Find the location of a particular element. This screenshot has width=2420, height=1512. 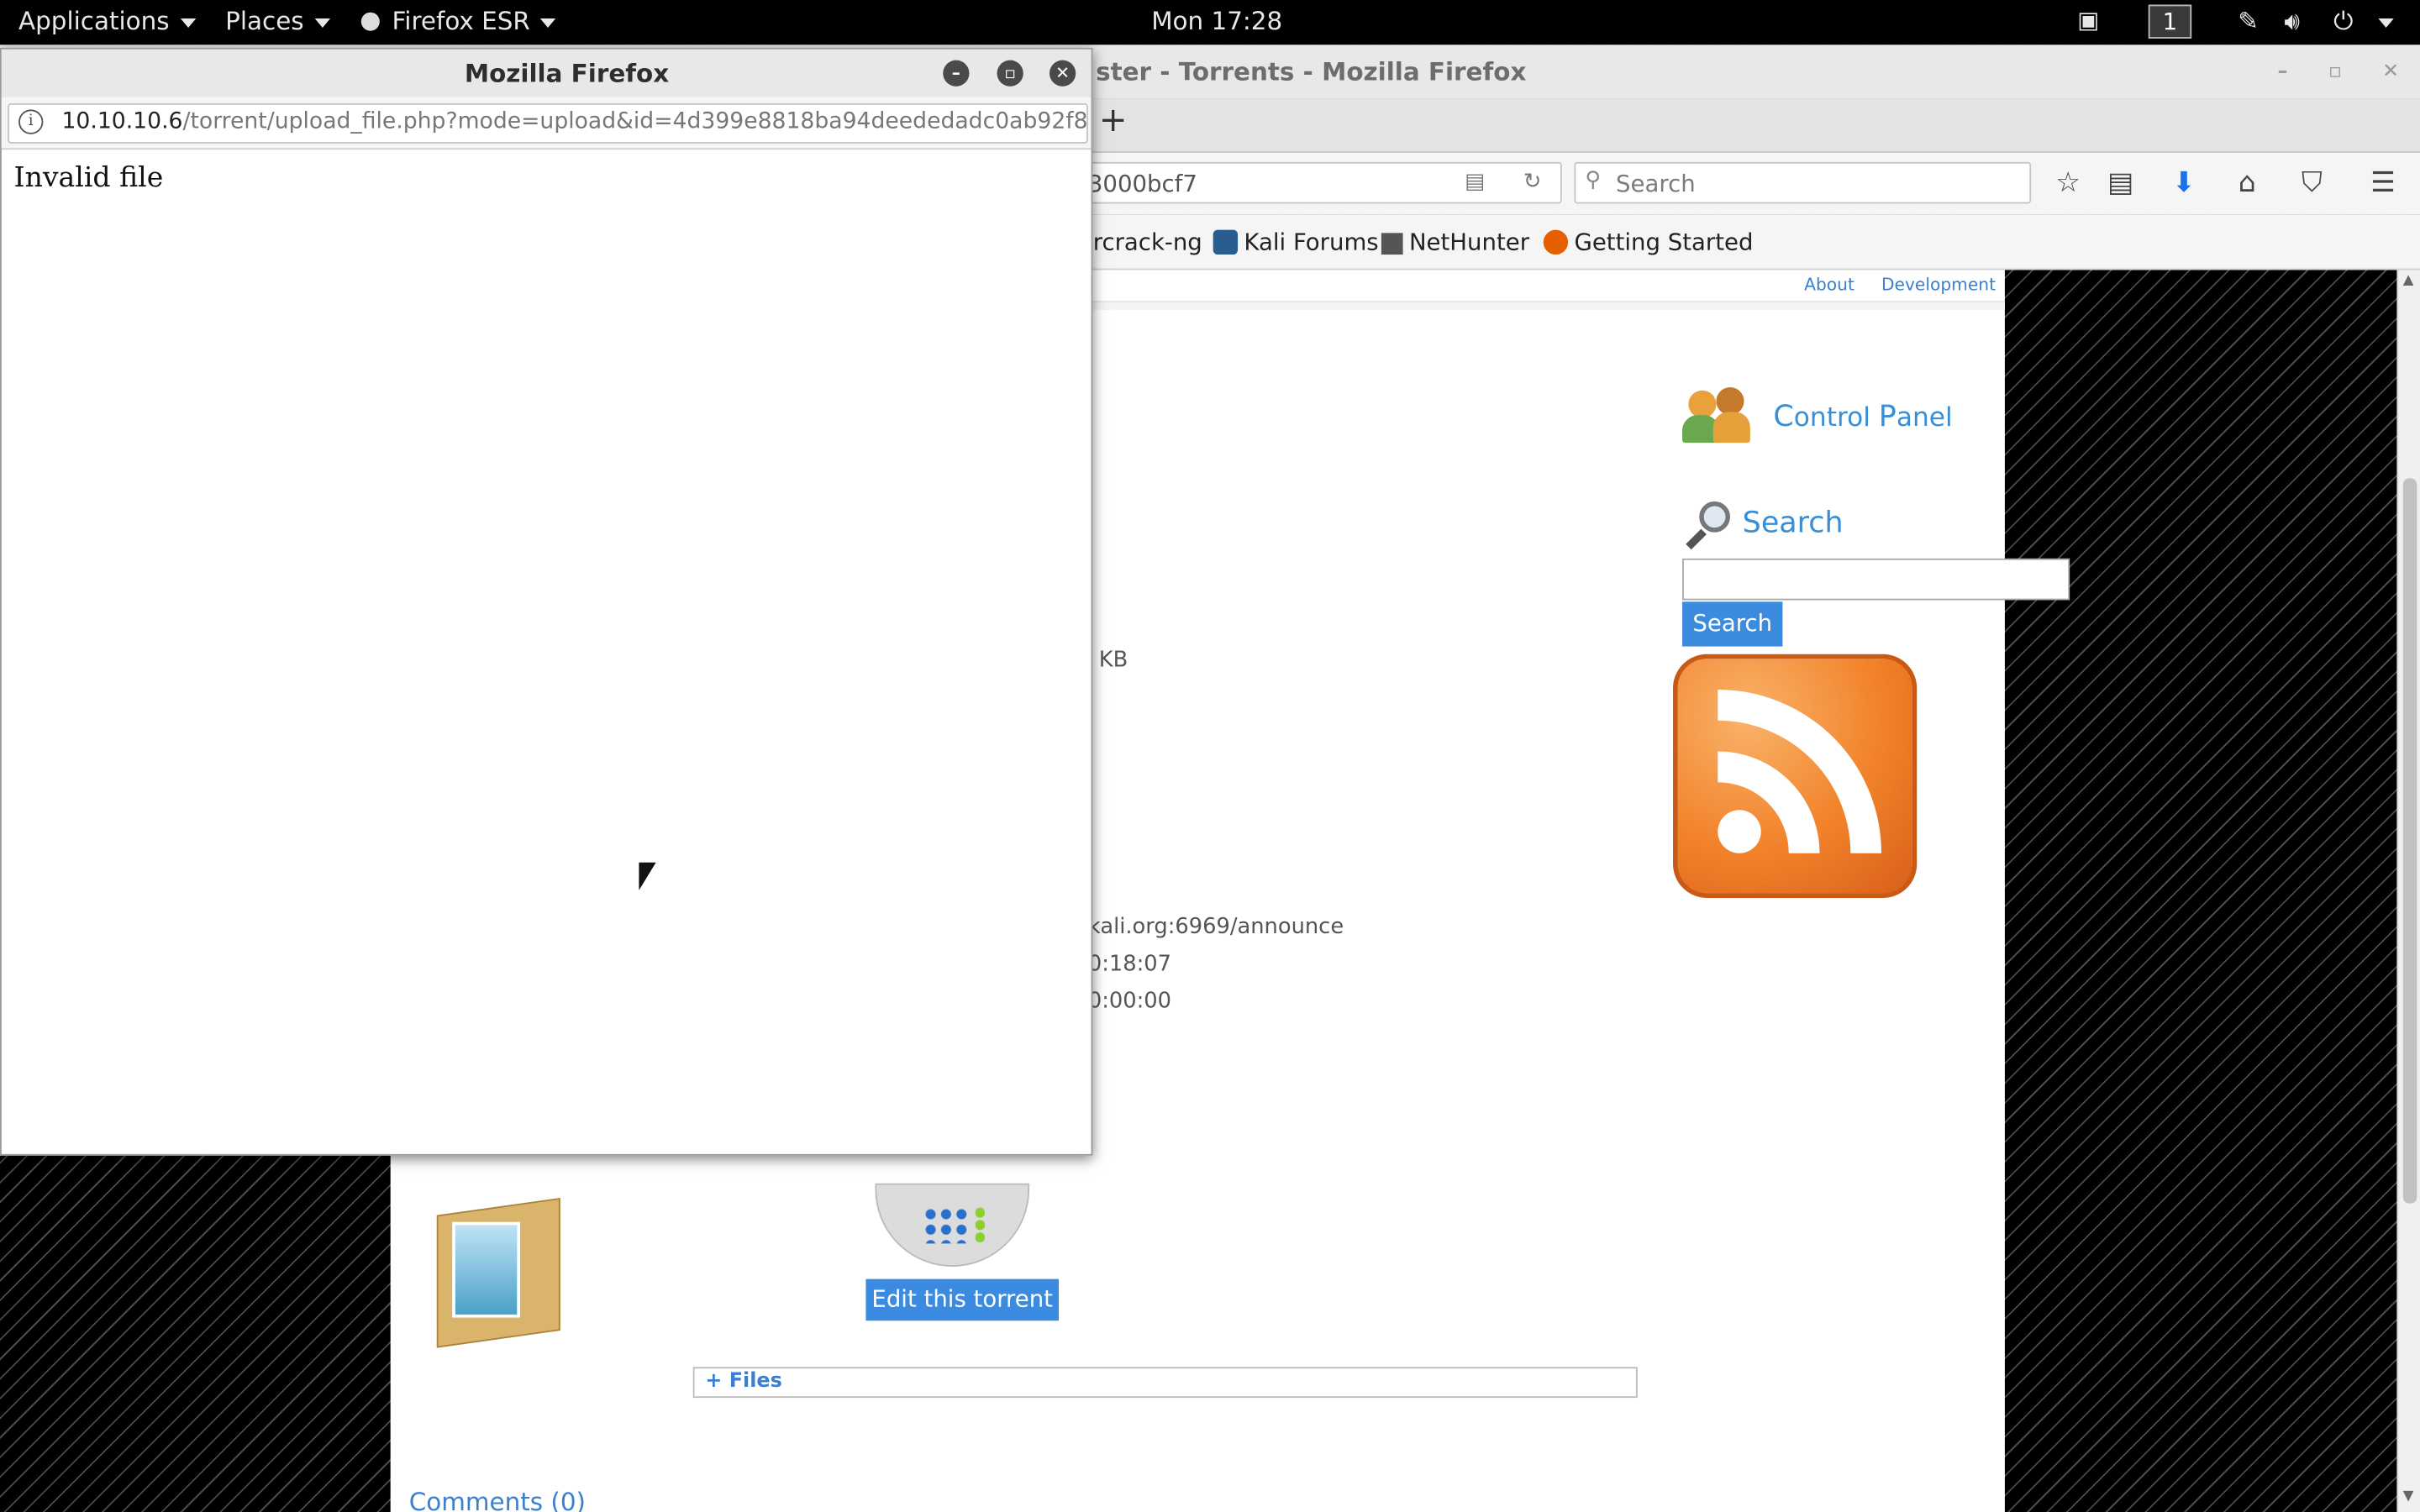

url-bar: 3000bcf7 ▤ ↻ is located at coordinates (1321, 182).